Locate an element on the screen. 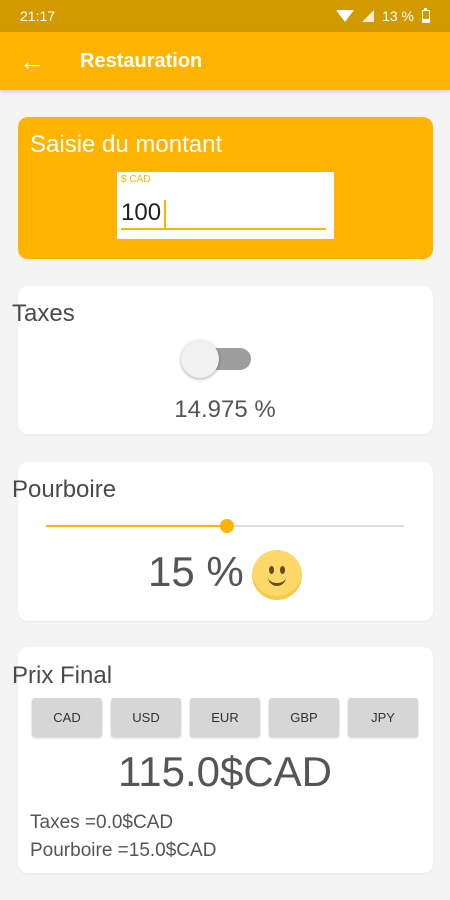  smiley-eye-left is located at coordinates (271, 570).